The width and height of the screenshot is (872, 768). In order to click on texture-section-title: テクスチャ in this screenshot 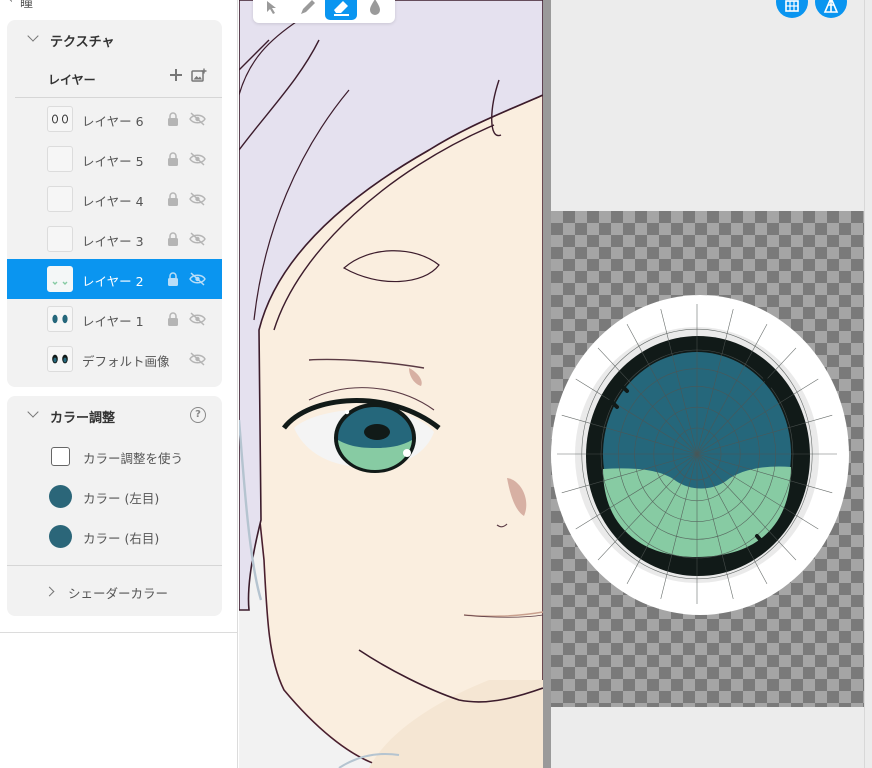, I will do `click(82, 42)`.